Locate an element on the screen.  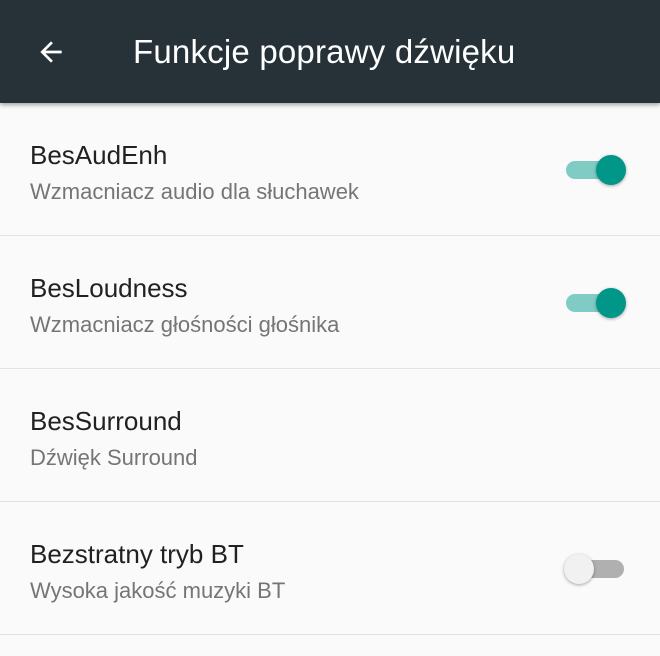
arrow-back-icon is located at coordinates (51, 52).